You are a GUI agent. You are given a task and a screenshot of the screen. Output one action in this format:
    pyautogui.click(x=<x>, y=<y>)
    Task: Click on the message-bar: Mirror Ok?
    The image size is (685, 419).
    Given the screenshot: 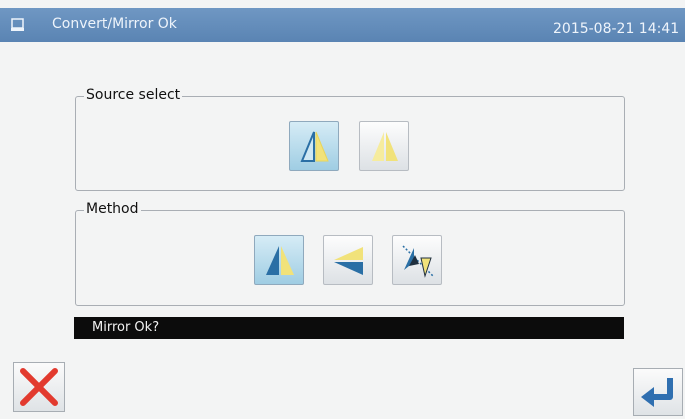 What is the action you would take?
    pyautogui.click(x=349, y=328)
    